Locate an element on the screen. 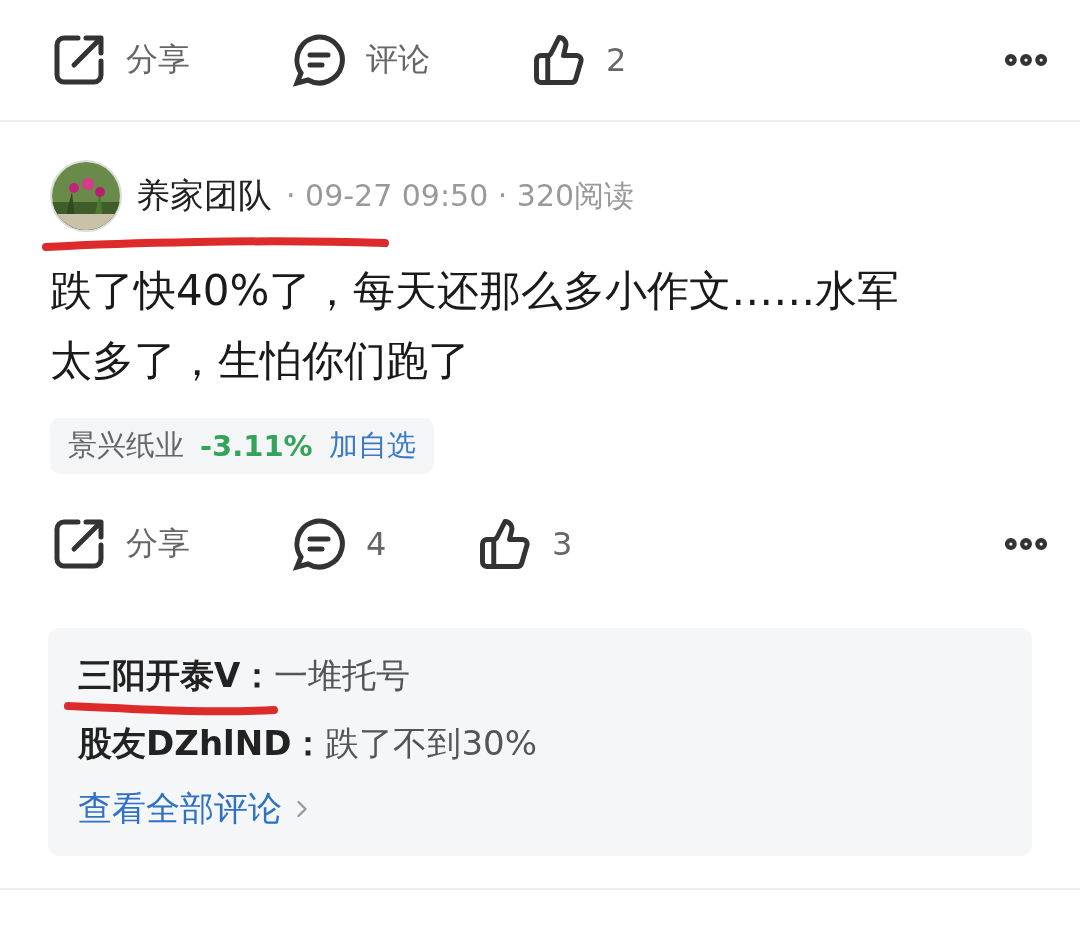  view-all-comments-link: 查看全部评论 is located at coordinates (540, 809).